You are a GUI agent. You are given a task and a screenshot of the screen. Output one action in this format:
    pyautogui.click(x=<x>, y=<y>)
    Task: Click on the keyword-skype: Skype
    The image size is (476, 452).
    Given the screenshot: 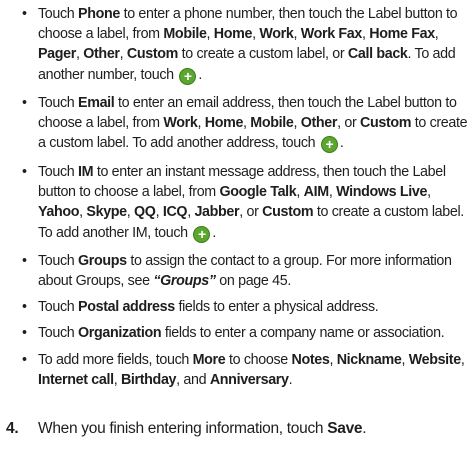 What is the action you would take?
    pyautogui.click(x=106, y=212)
    